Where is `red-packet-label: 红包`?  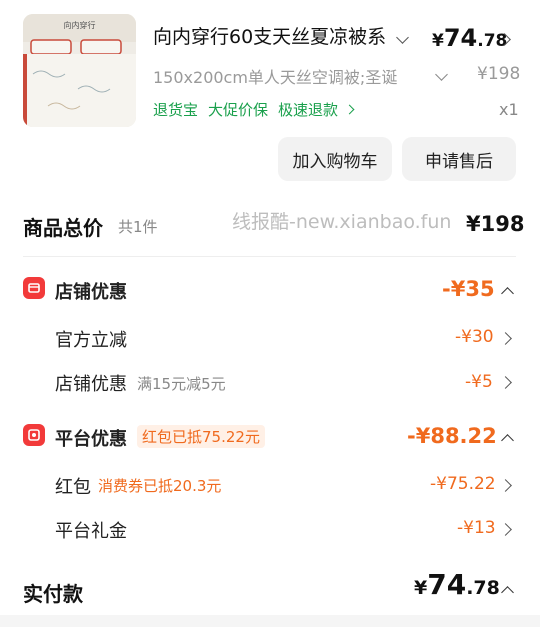
red-packet-label: 红包 is located at coordinates (73, 487).